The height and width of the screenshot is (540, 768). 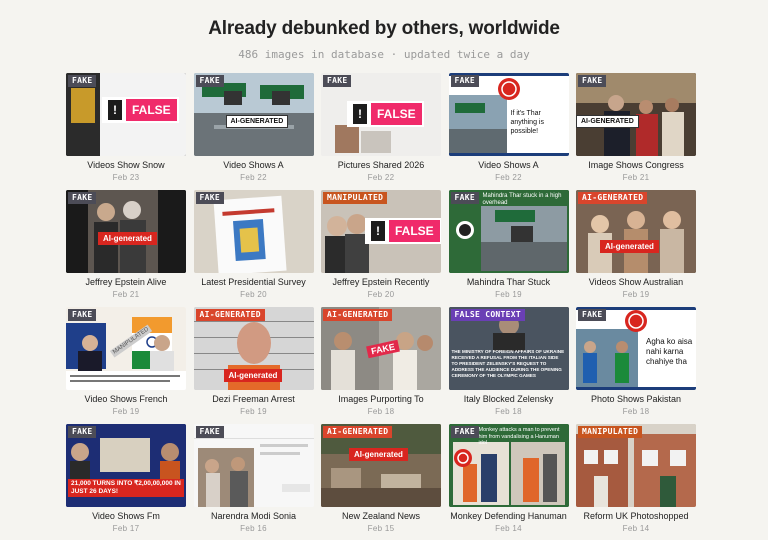 What do you see at coordinates (126, 177) in the screenshot?
I see `card-date: Feb 23` at bounding box center [126, 177].